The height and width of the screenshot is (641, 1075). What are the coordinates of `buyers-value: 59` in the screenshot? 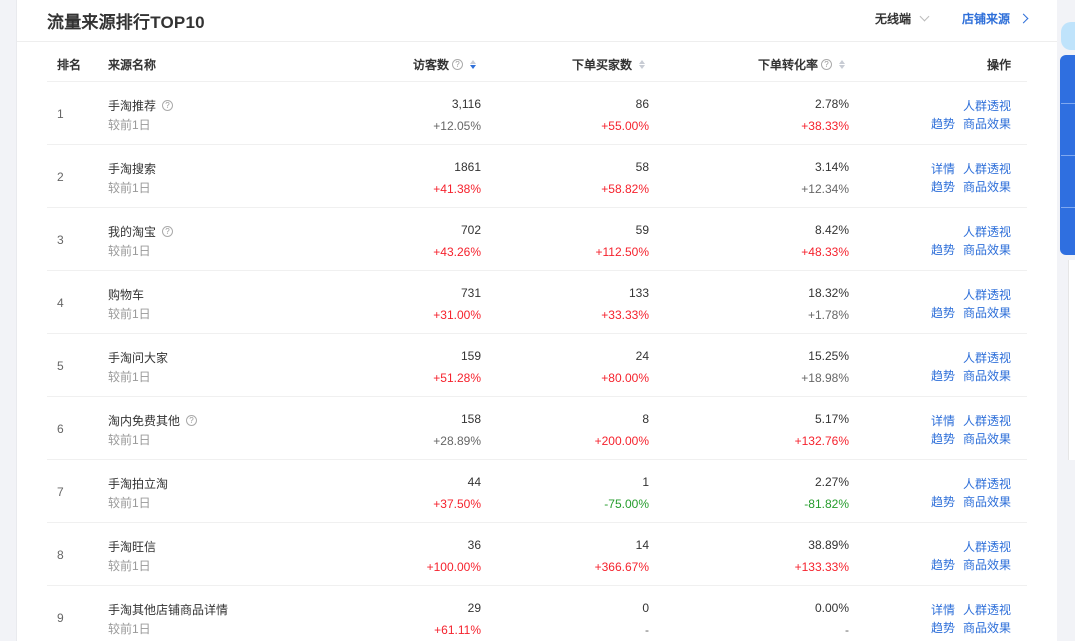 It's located at (642, 230).